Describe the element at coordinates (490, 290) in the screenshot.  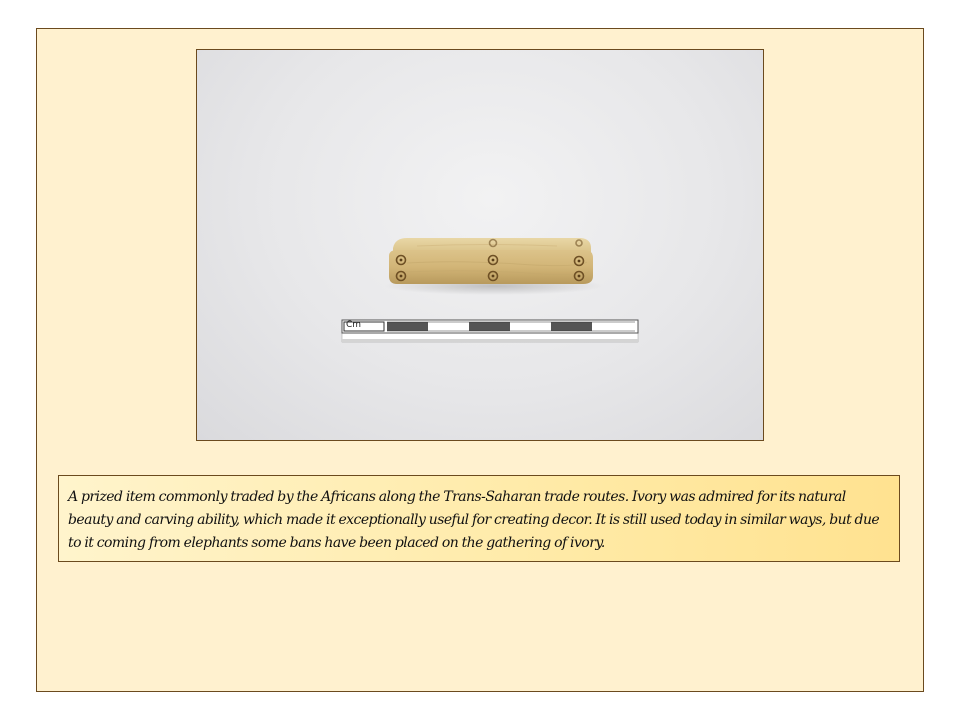
I see `artifact-photo-image` at that location.